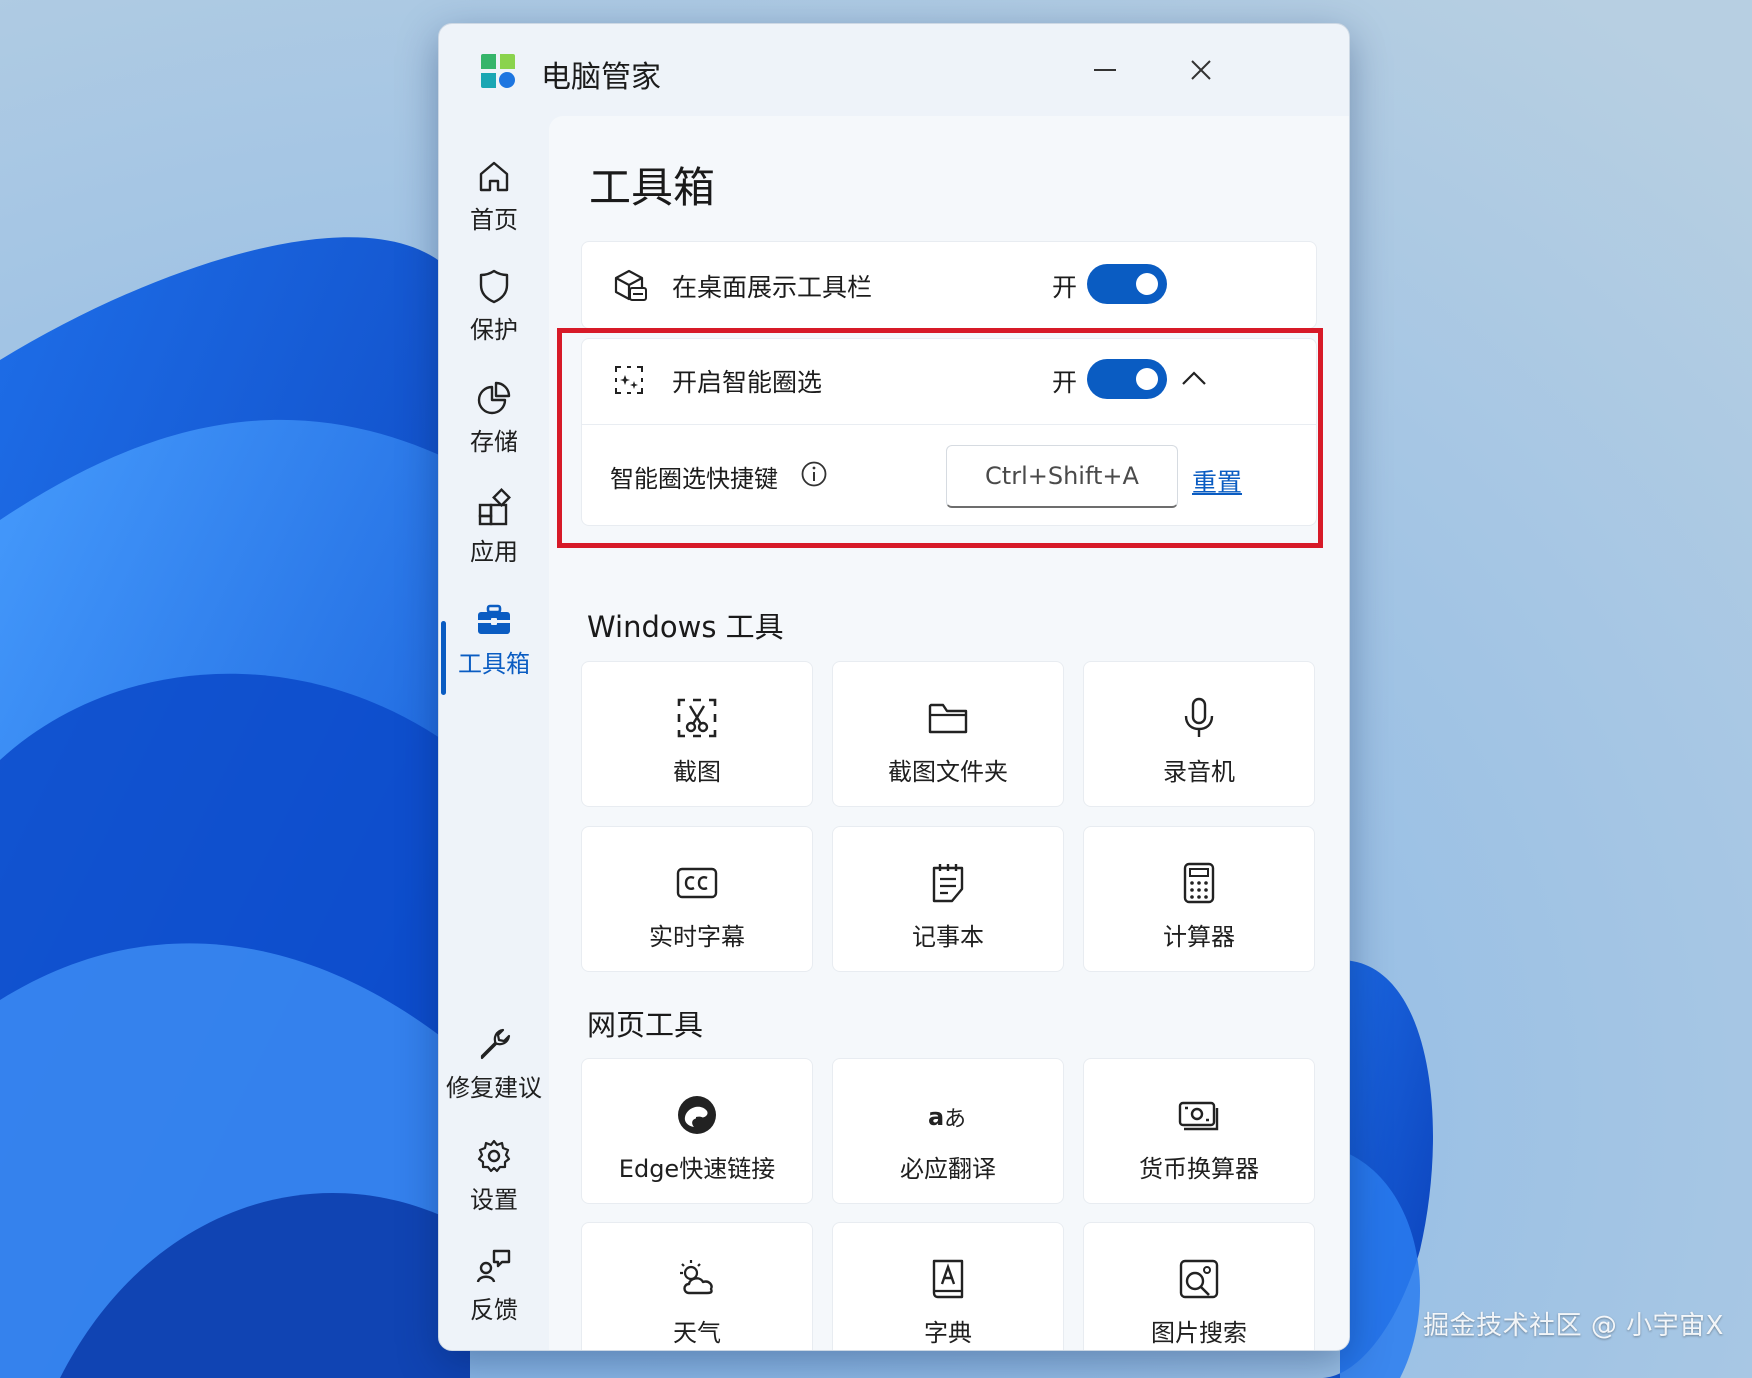 The height and width of the screenshot is (1378, 1752). What do you see at coordinates (696, 1277) in the screenshot?
I see `weather-icon` at bounding box center [696, 1277].